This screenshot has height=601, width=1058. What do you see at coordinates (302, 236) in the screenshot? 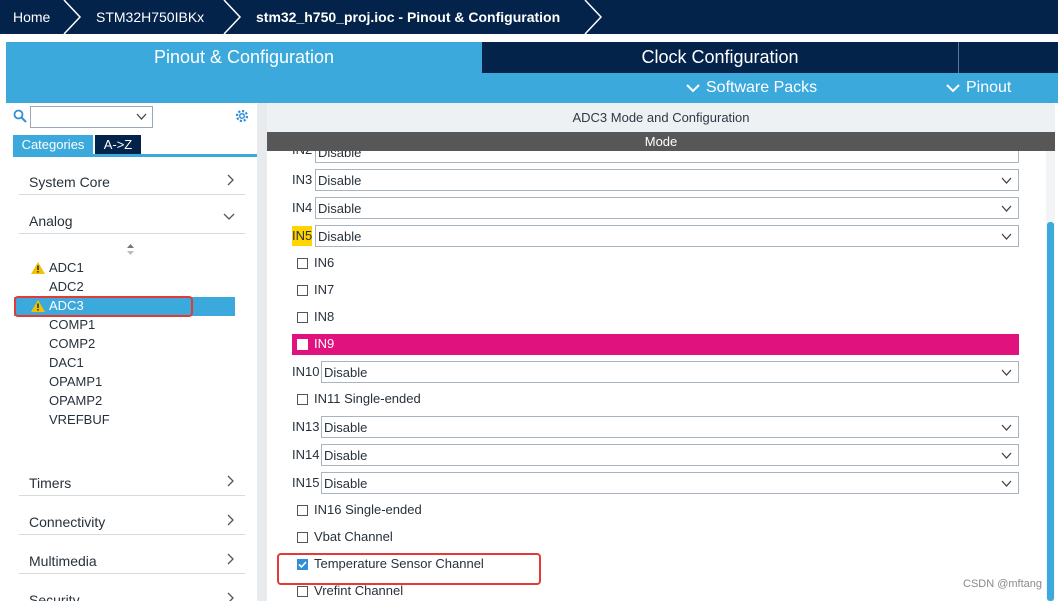
I see `channel-label: IN5` at bounding box center [302, 236].